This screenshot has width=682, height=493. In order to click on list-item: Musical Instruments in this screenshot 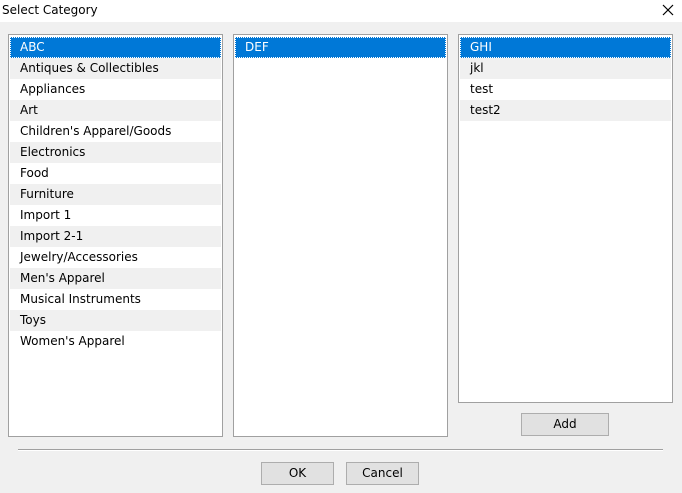, I will do `click(115, 299)`.